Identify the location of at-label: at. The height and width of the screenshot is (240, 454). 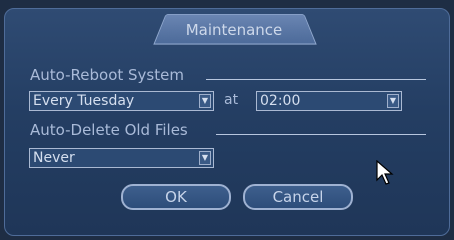
(231, 100).